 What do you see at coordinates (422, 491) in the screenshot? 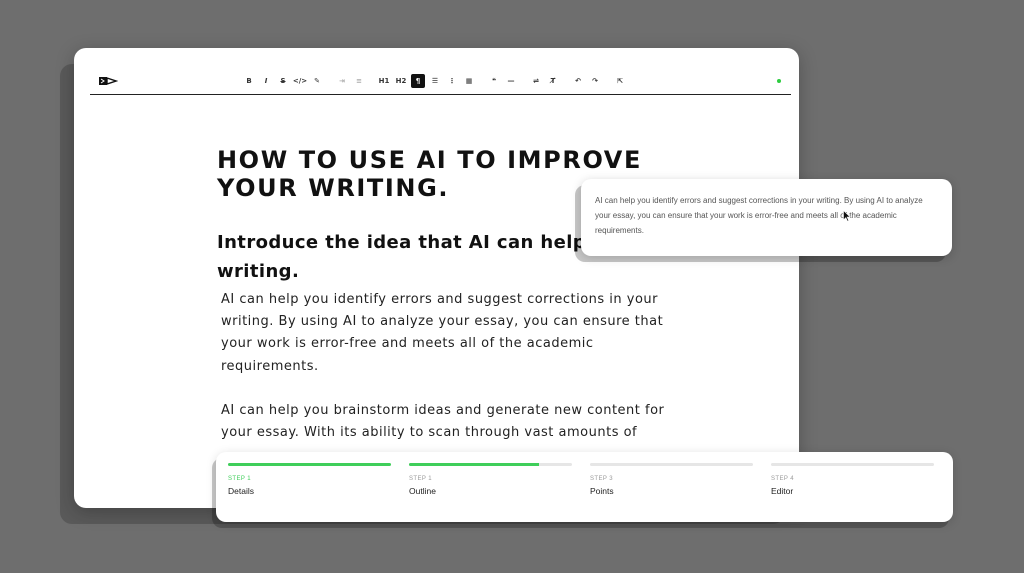
I see `step-label: Outline` at bounding box center [422, 491].